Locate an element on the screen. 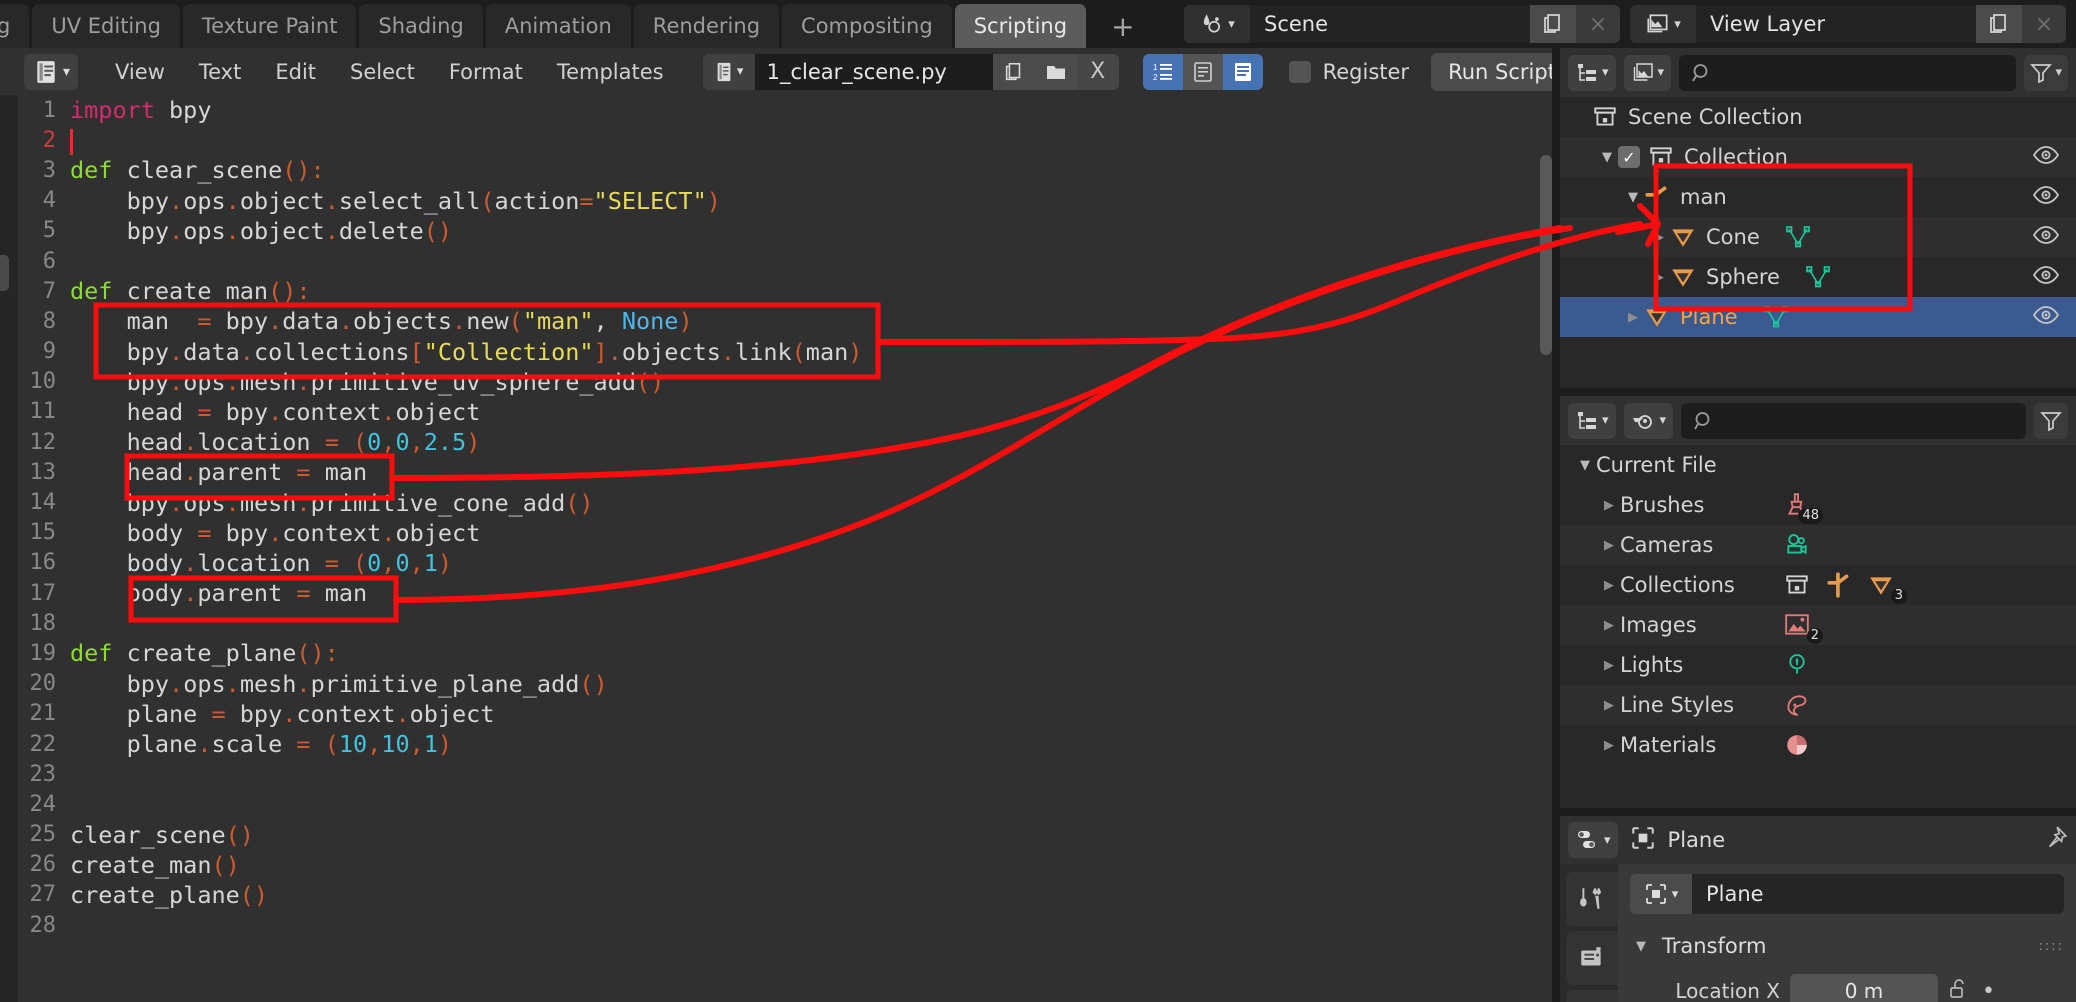  line-text: man = bpy.data.objects.new("man", None) is located at coordinates (381, 321).